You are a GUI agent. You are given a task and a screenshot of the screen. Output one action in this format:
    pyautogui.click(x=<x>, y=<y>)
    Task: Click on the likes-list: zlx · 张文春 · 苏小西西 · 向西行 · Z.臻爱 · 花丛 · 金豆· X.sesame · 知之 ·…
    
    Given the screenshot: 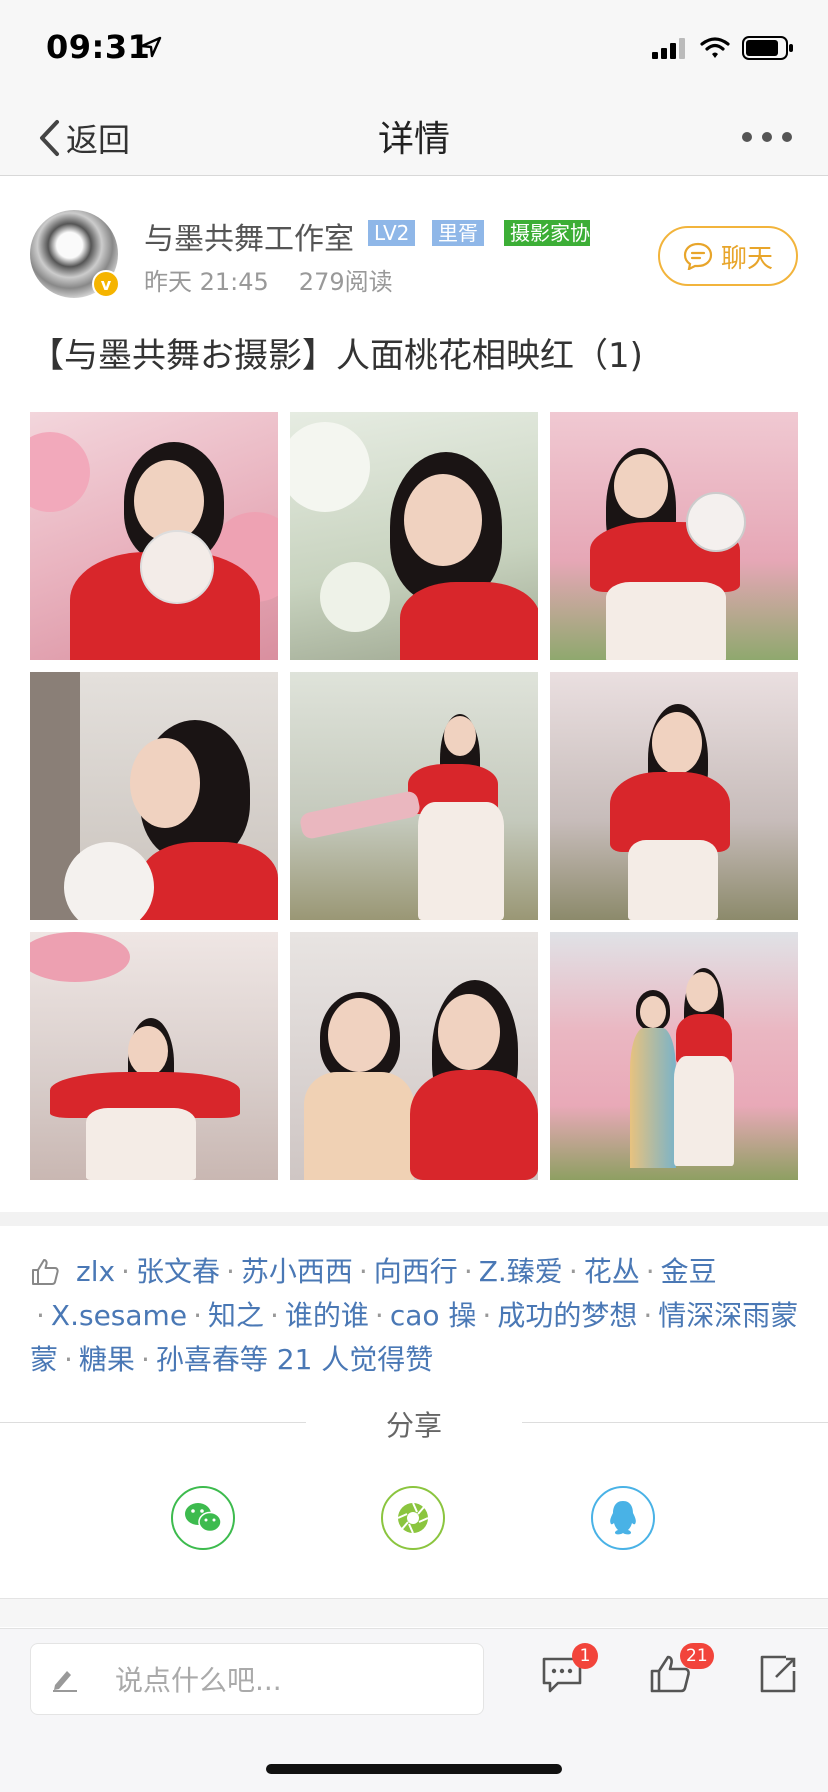 What is the action you would take?
    pyautogui.click(x=415, y=1316)
    